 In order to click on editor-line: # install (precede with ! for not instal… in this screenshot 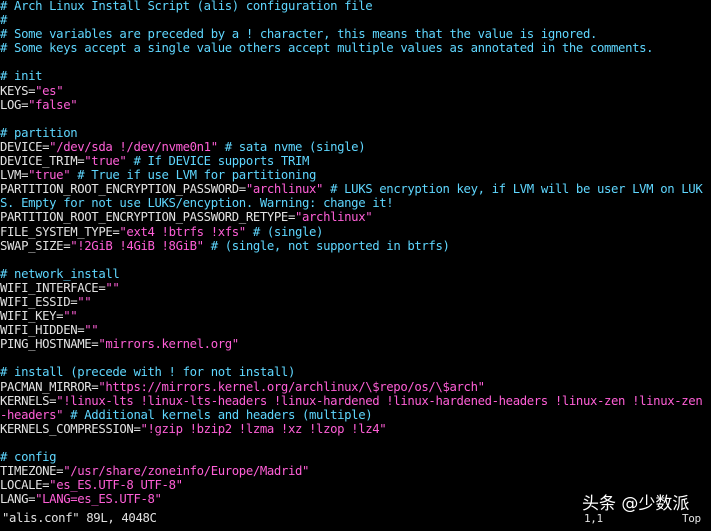, I will do `click(355, 372)`.